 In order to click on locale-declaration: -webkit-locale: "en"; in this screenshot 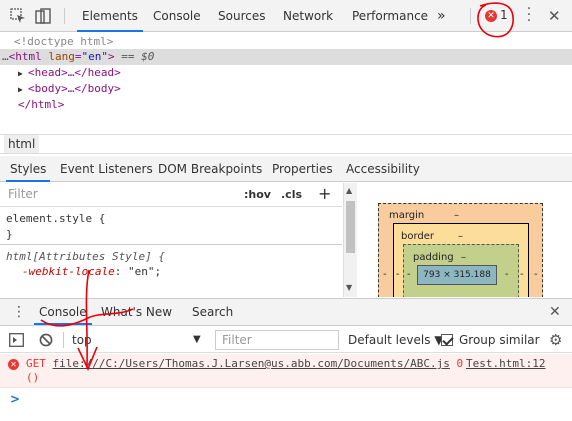, I will do `click(91, 271)`.